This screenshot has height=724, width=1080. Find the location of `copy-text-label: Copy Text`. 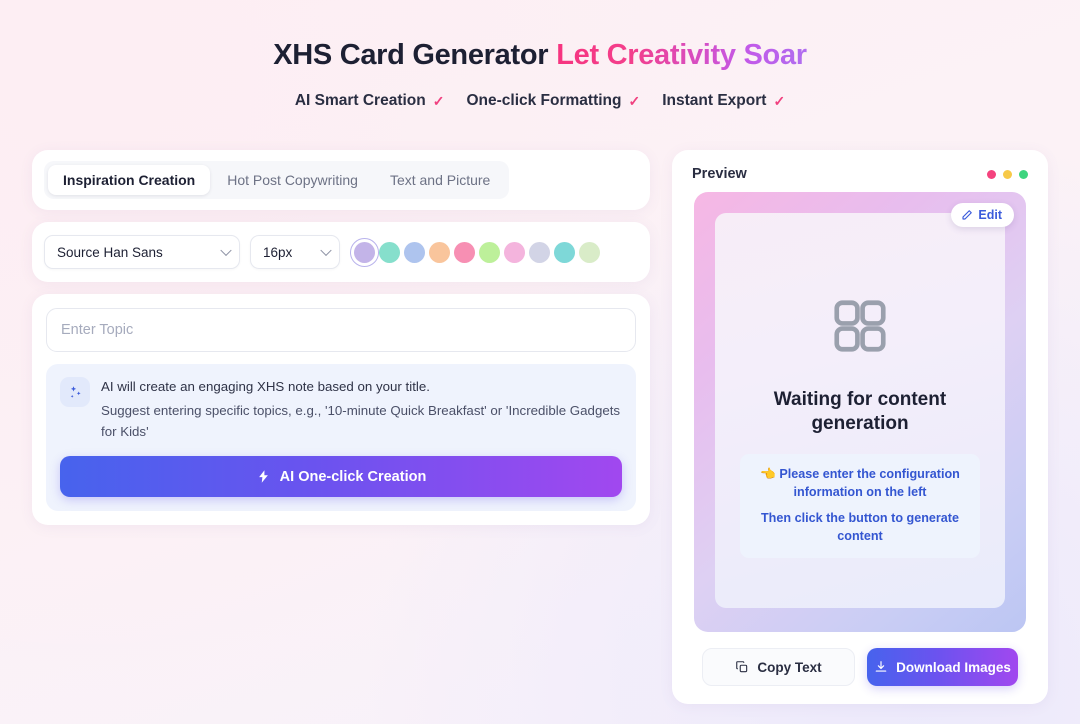

copy-text-label: Copy Text is located at coordinates (789, 667).